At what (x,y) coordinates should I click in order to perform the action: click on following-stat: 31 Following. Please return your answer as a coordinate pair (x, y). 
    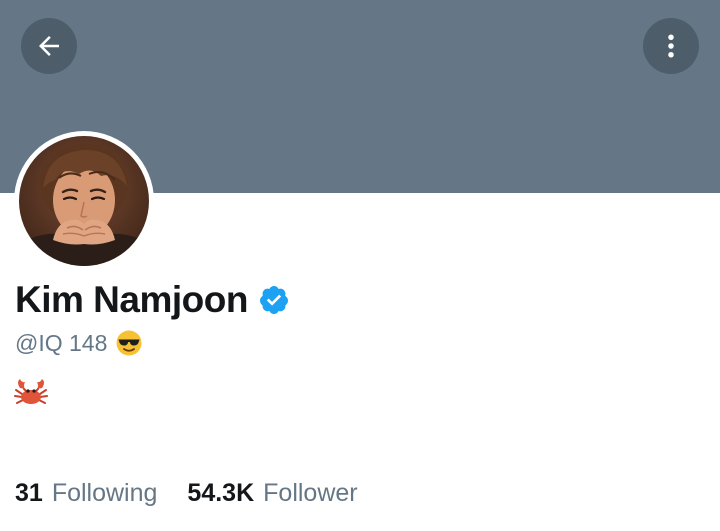
    Looking at the image, I should click on (86, 493).